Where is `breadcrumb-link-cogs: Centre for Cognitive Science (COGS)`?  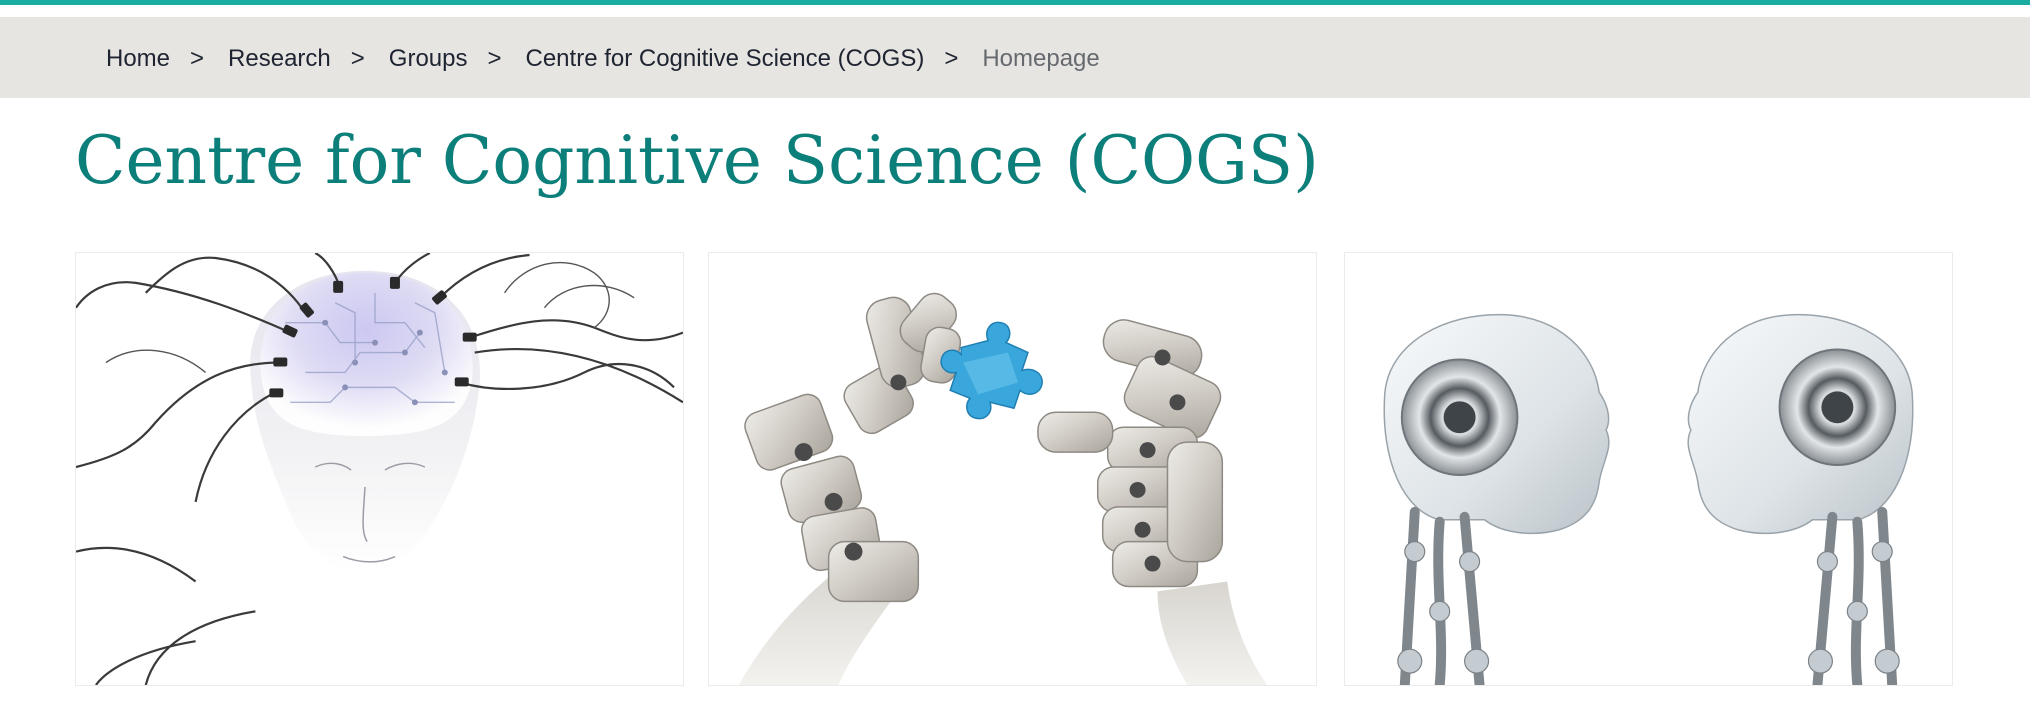
breadcrumb-link-cogs: Centre for Cognitive Science (COGS) is located at coordinates (725, 59).